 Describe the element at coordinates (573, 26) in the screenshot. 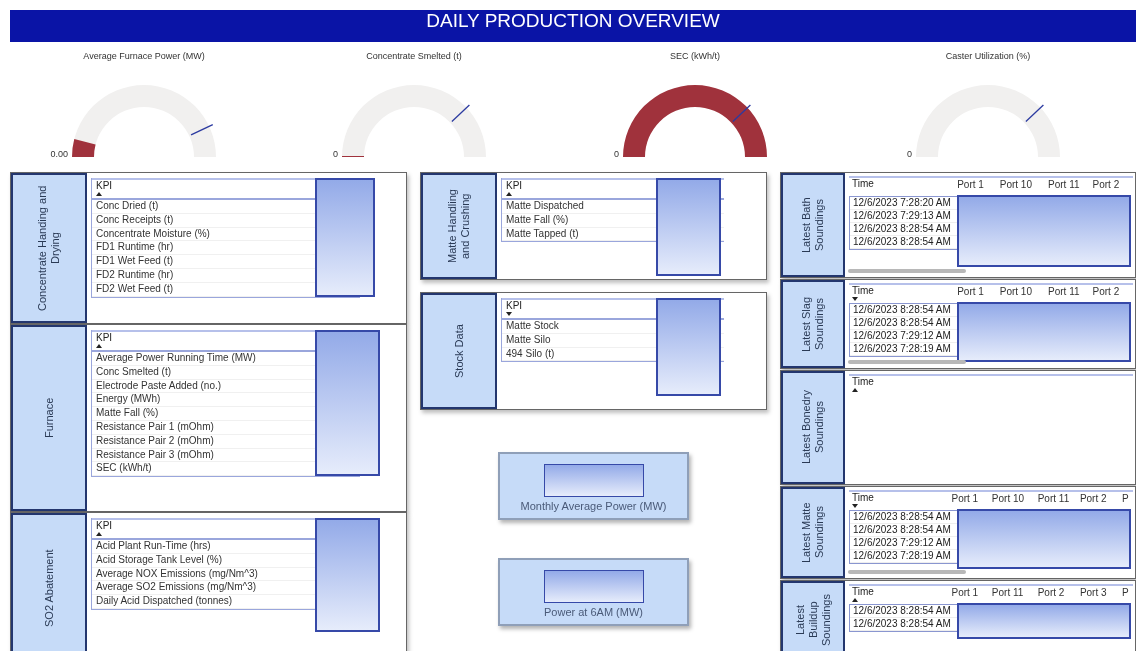

I see `page-title: DAILY PRODUCTION OVERVIEW` at that location.